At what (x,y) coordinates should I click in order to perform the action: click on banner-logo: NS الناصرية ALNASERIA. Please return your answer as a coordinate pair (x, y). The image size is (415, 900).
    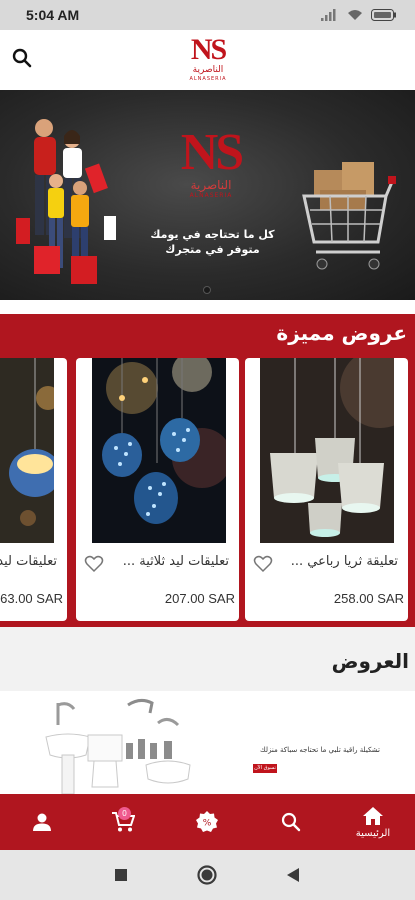
    Looking at the image, I should click on (211, 162).